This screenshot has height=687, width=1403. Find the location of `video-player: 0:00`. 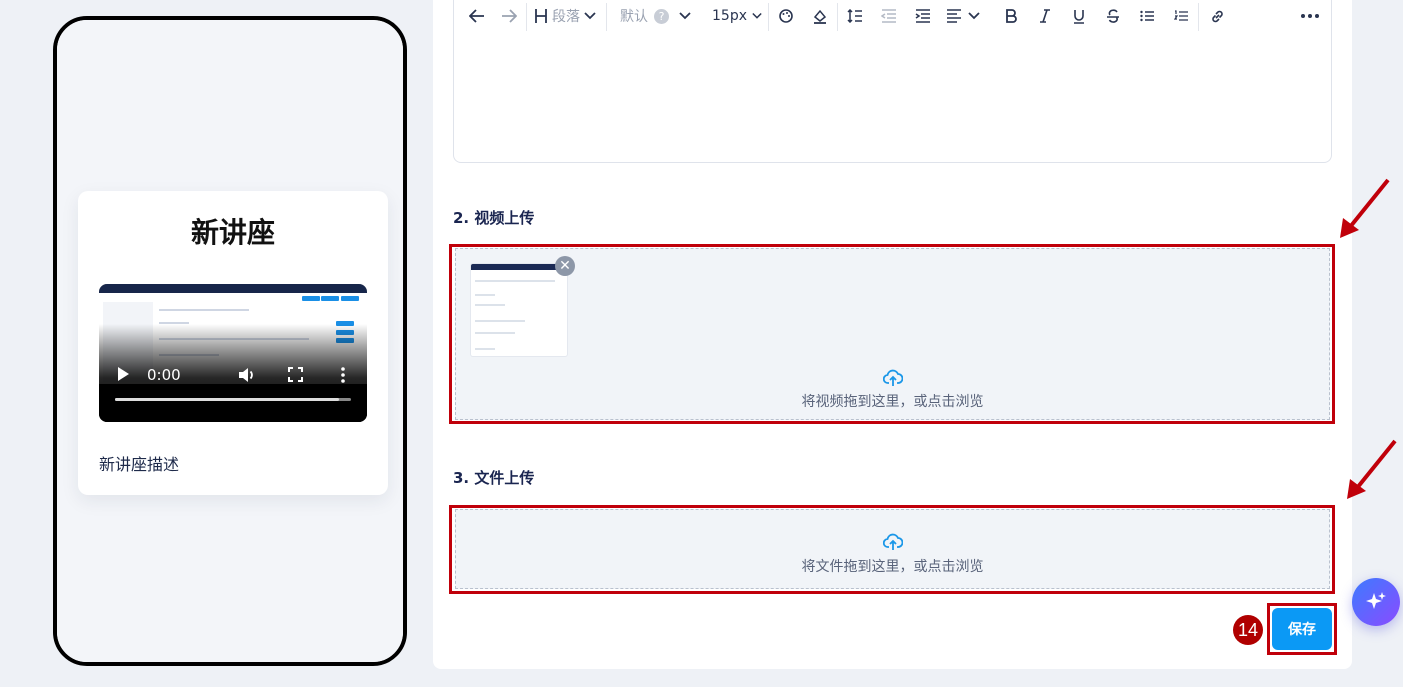

video-player: 0:00 is located at coordinates (233, 353).